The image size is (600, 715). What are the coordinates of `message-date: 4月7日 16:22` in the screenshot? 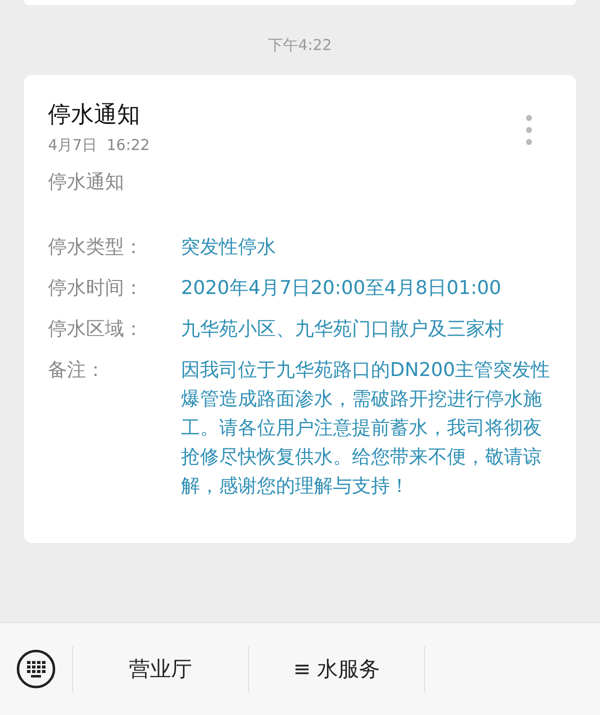 It's located at (99, 145).